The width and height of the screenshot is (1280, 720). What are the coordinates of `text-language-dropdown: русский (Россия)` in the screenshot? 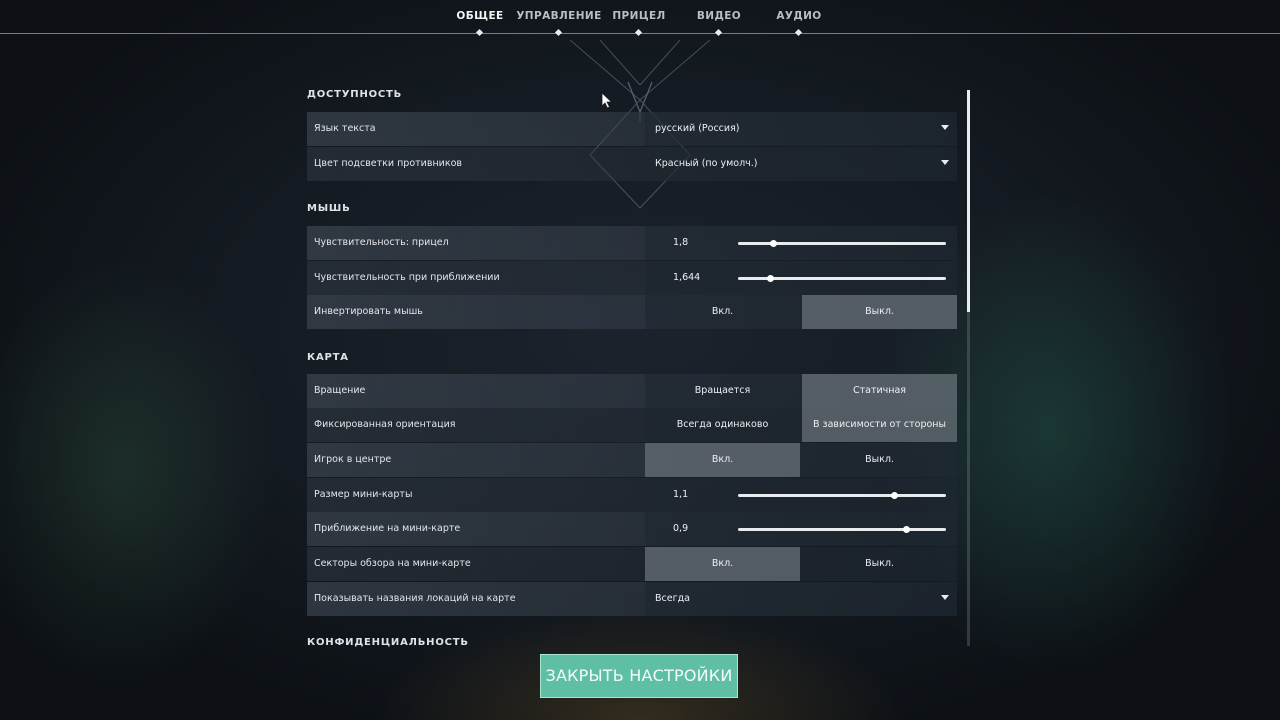 It's located at (801, 129).